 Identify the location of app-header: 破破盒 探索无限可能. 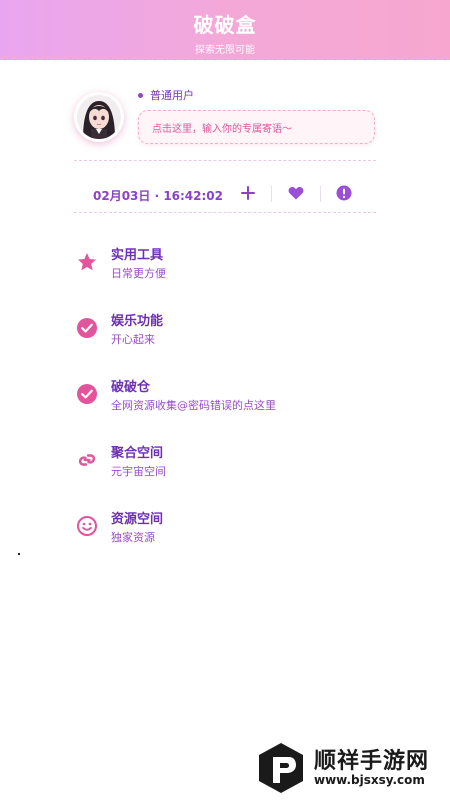
(225, 30).